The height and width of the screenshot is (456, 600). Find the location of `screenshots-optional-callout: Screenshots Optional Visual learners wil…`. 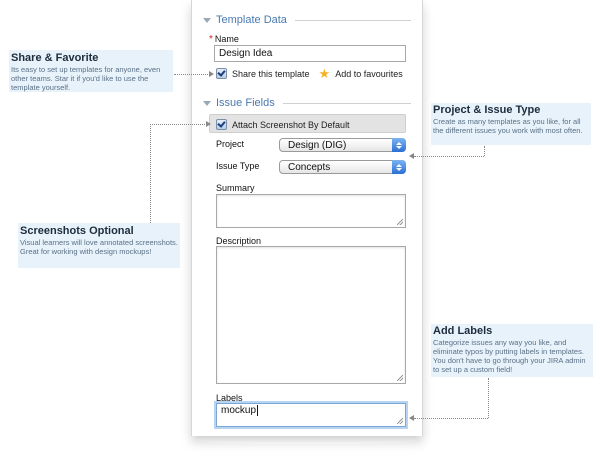

screenshots-optional-callout: Screenshots Optional Visual learners wil… is located at coordinates (99, 240).